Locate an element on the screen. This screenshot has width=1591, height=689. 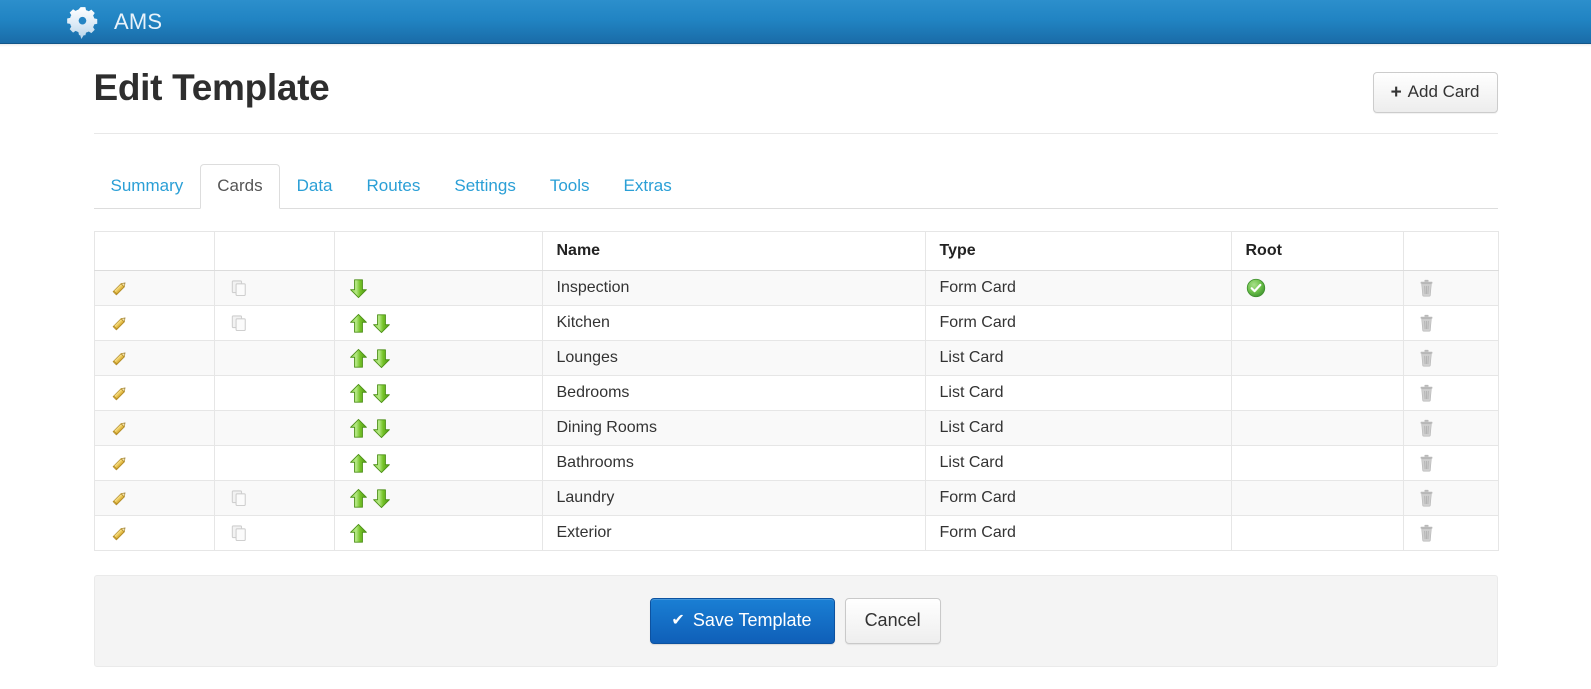
tab-tools: Tools is located at coordinates (570, 186).